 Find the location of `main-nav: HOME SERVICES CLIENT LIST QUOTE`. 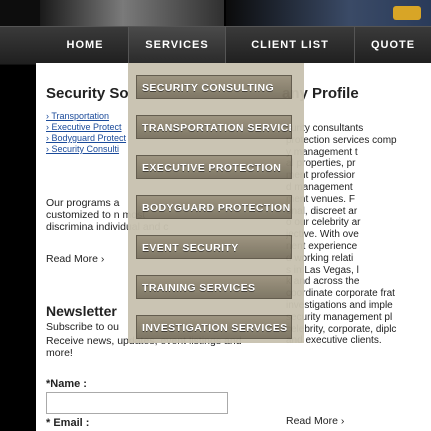

main-nav: HOME SERVICES CLIENT LIST QUOTE is located at coordinates (215, 45).